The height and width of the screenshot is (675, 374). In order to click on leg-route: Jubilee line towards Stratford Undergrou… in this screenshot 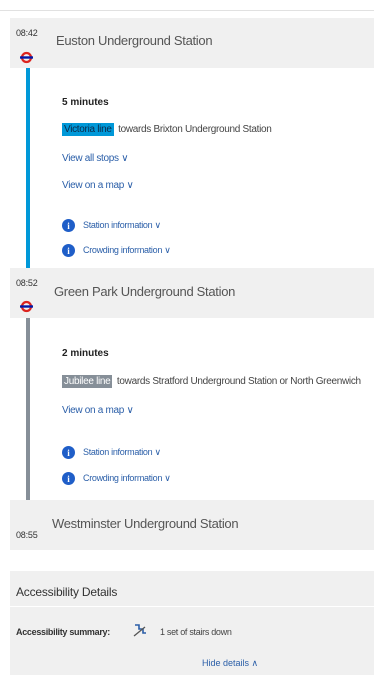, I will do `click(211, 381)`.